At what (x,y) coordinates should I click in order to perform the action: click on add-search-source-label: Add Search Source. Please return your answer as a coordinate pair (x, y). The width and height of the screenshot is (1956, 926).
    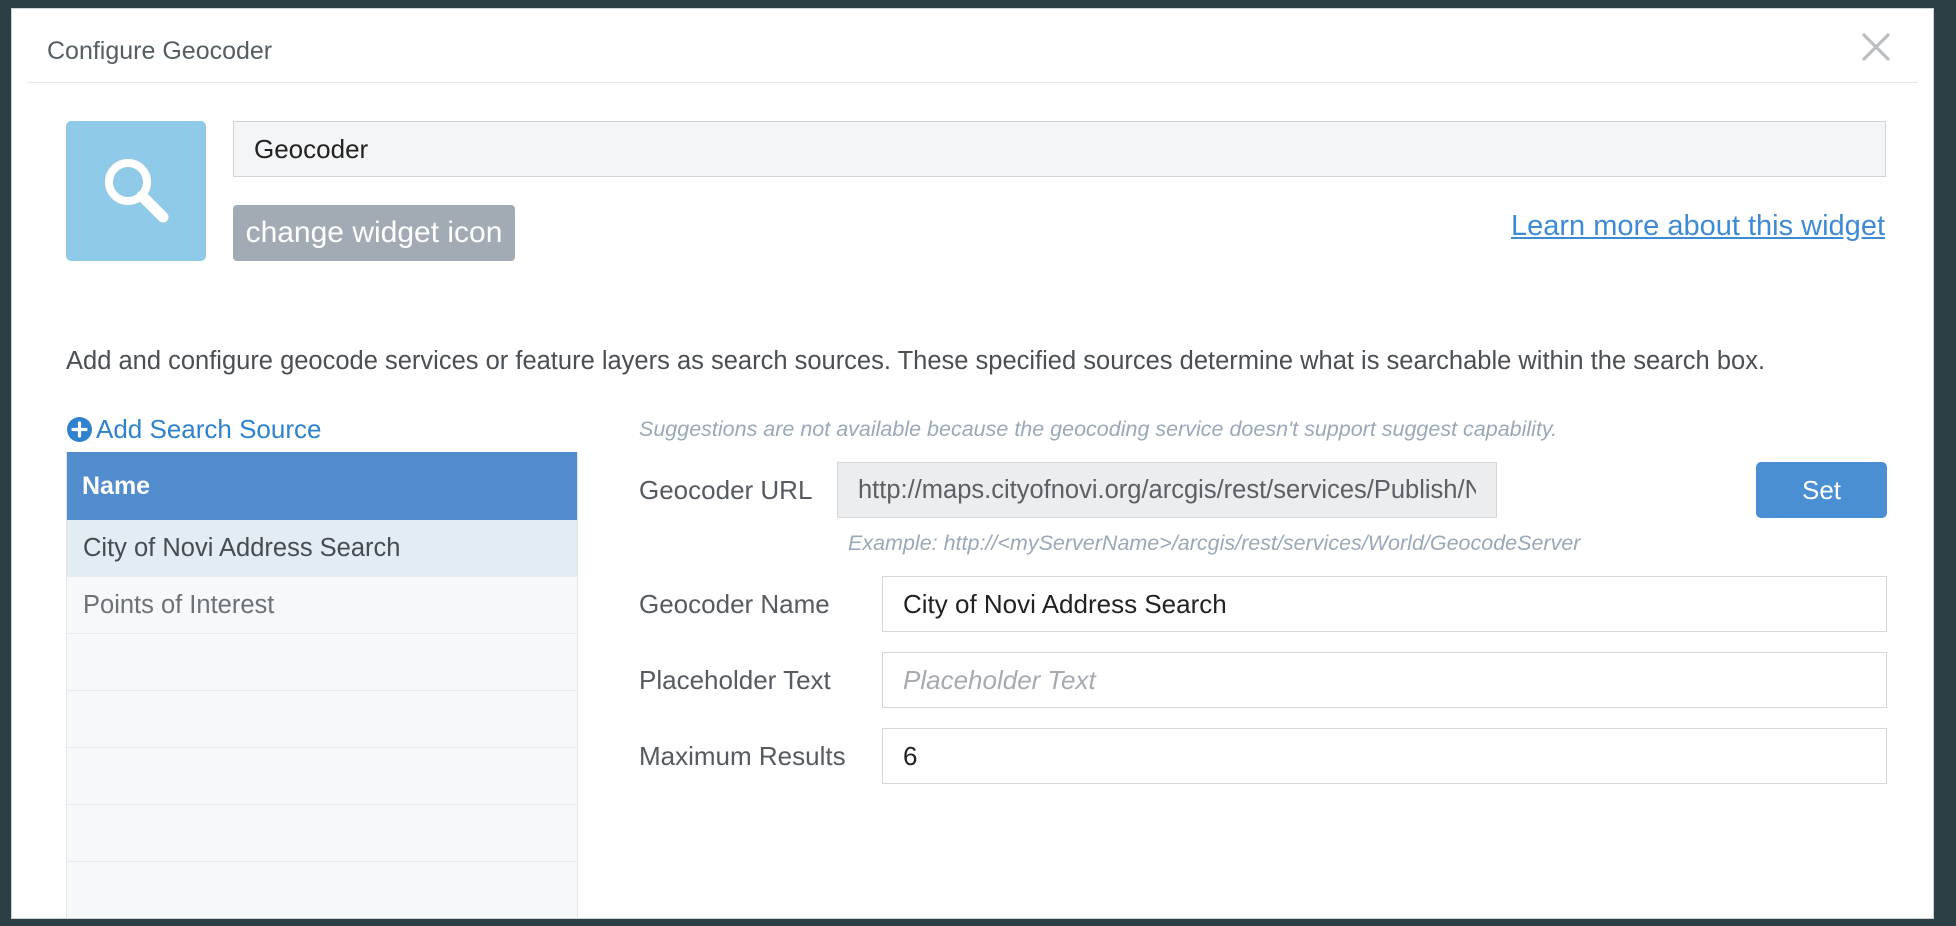
    Looking at the image, I should click on (209, 429).